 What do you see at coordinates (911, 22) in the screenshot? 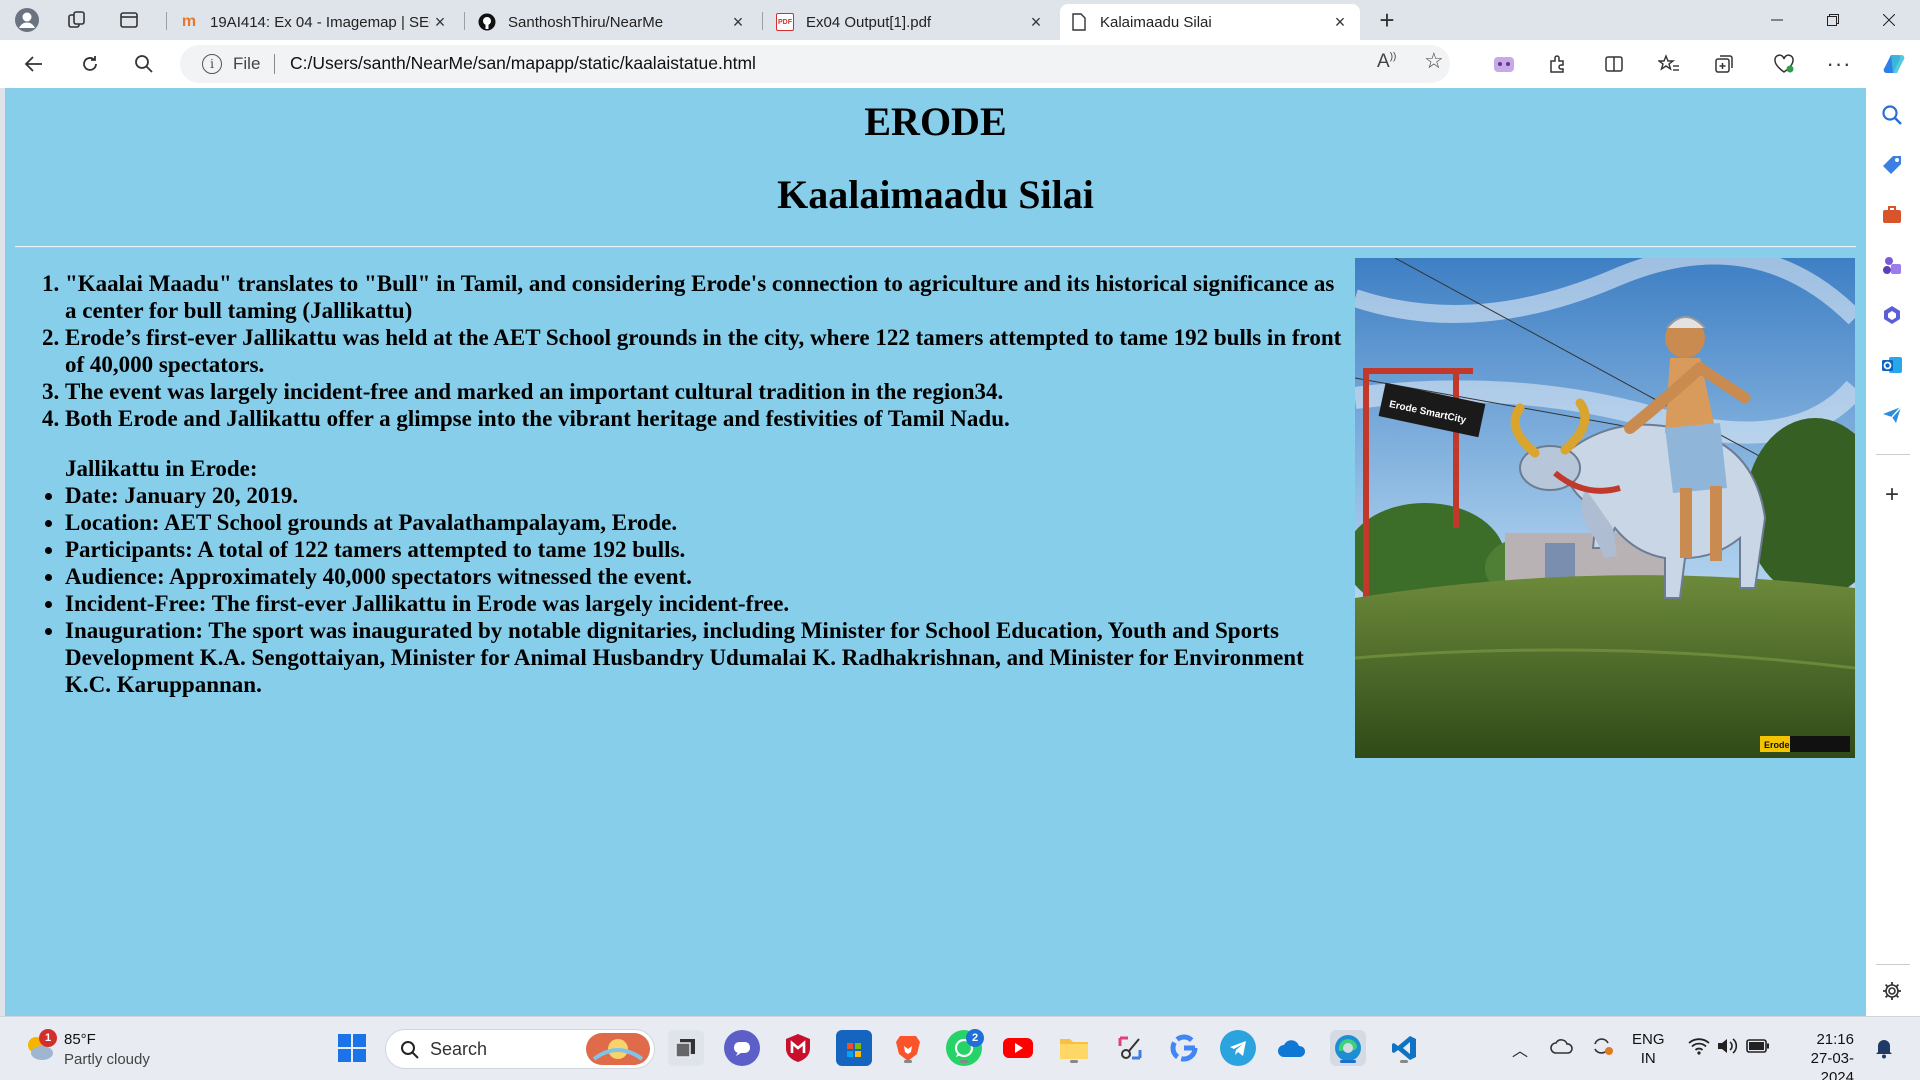
I see `tab-pdf: PDF Ex04 Output[1].pdf ×` at bounding box center [911, 22].